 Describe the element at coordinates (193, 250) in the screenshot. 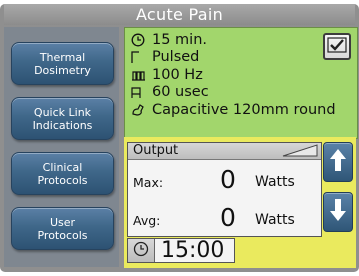

I see `timer-value: 15:00` at that location.